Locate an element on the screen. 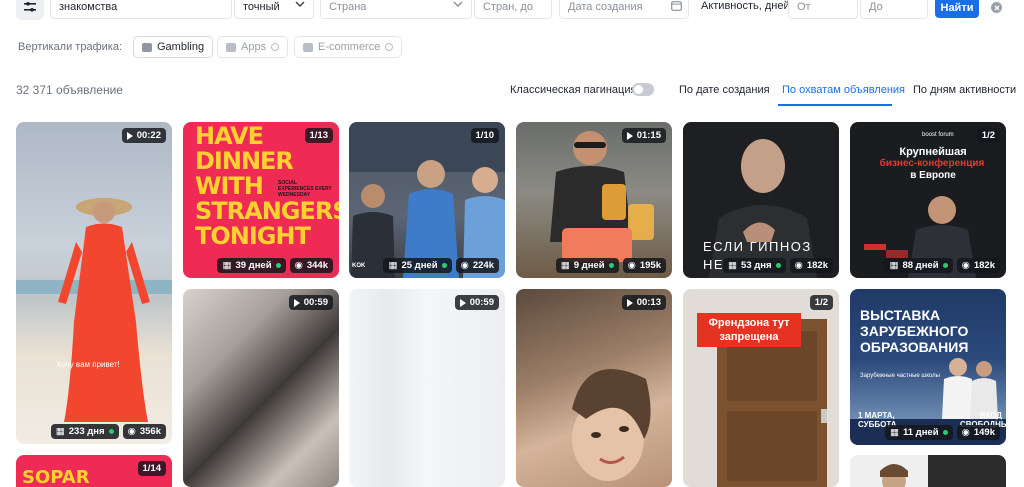 The image size is (1024, 487). filters-toggle-button is located at coordinates (30, 10).